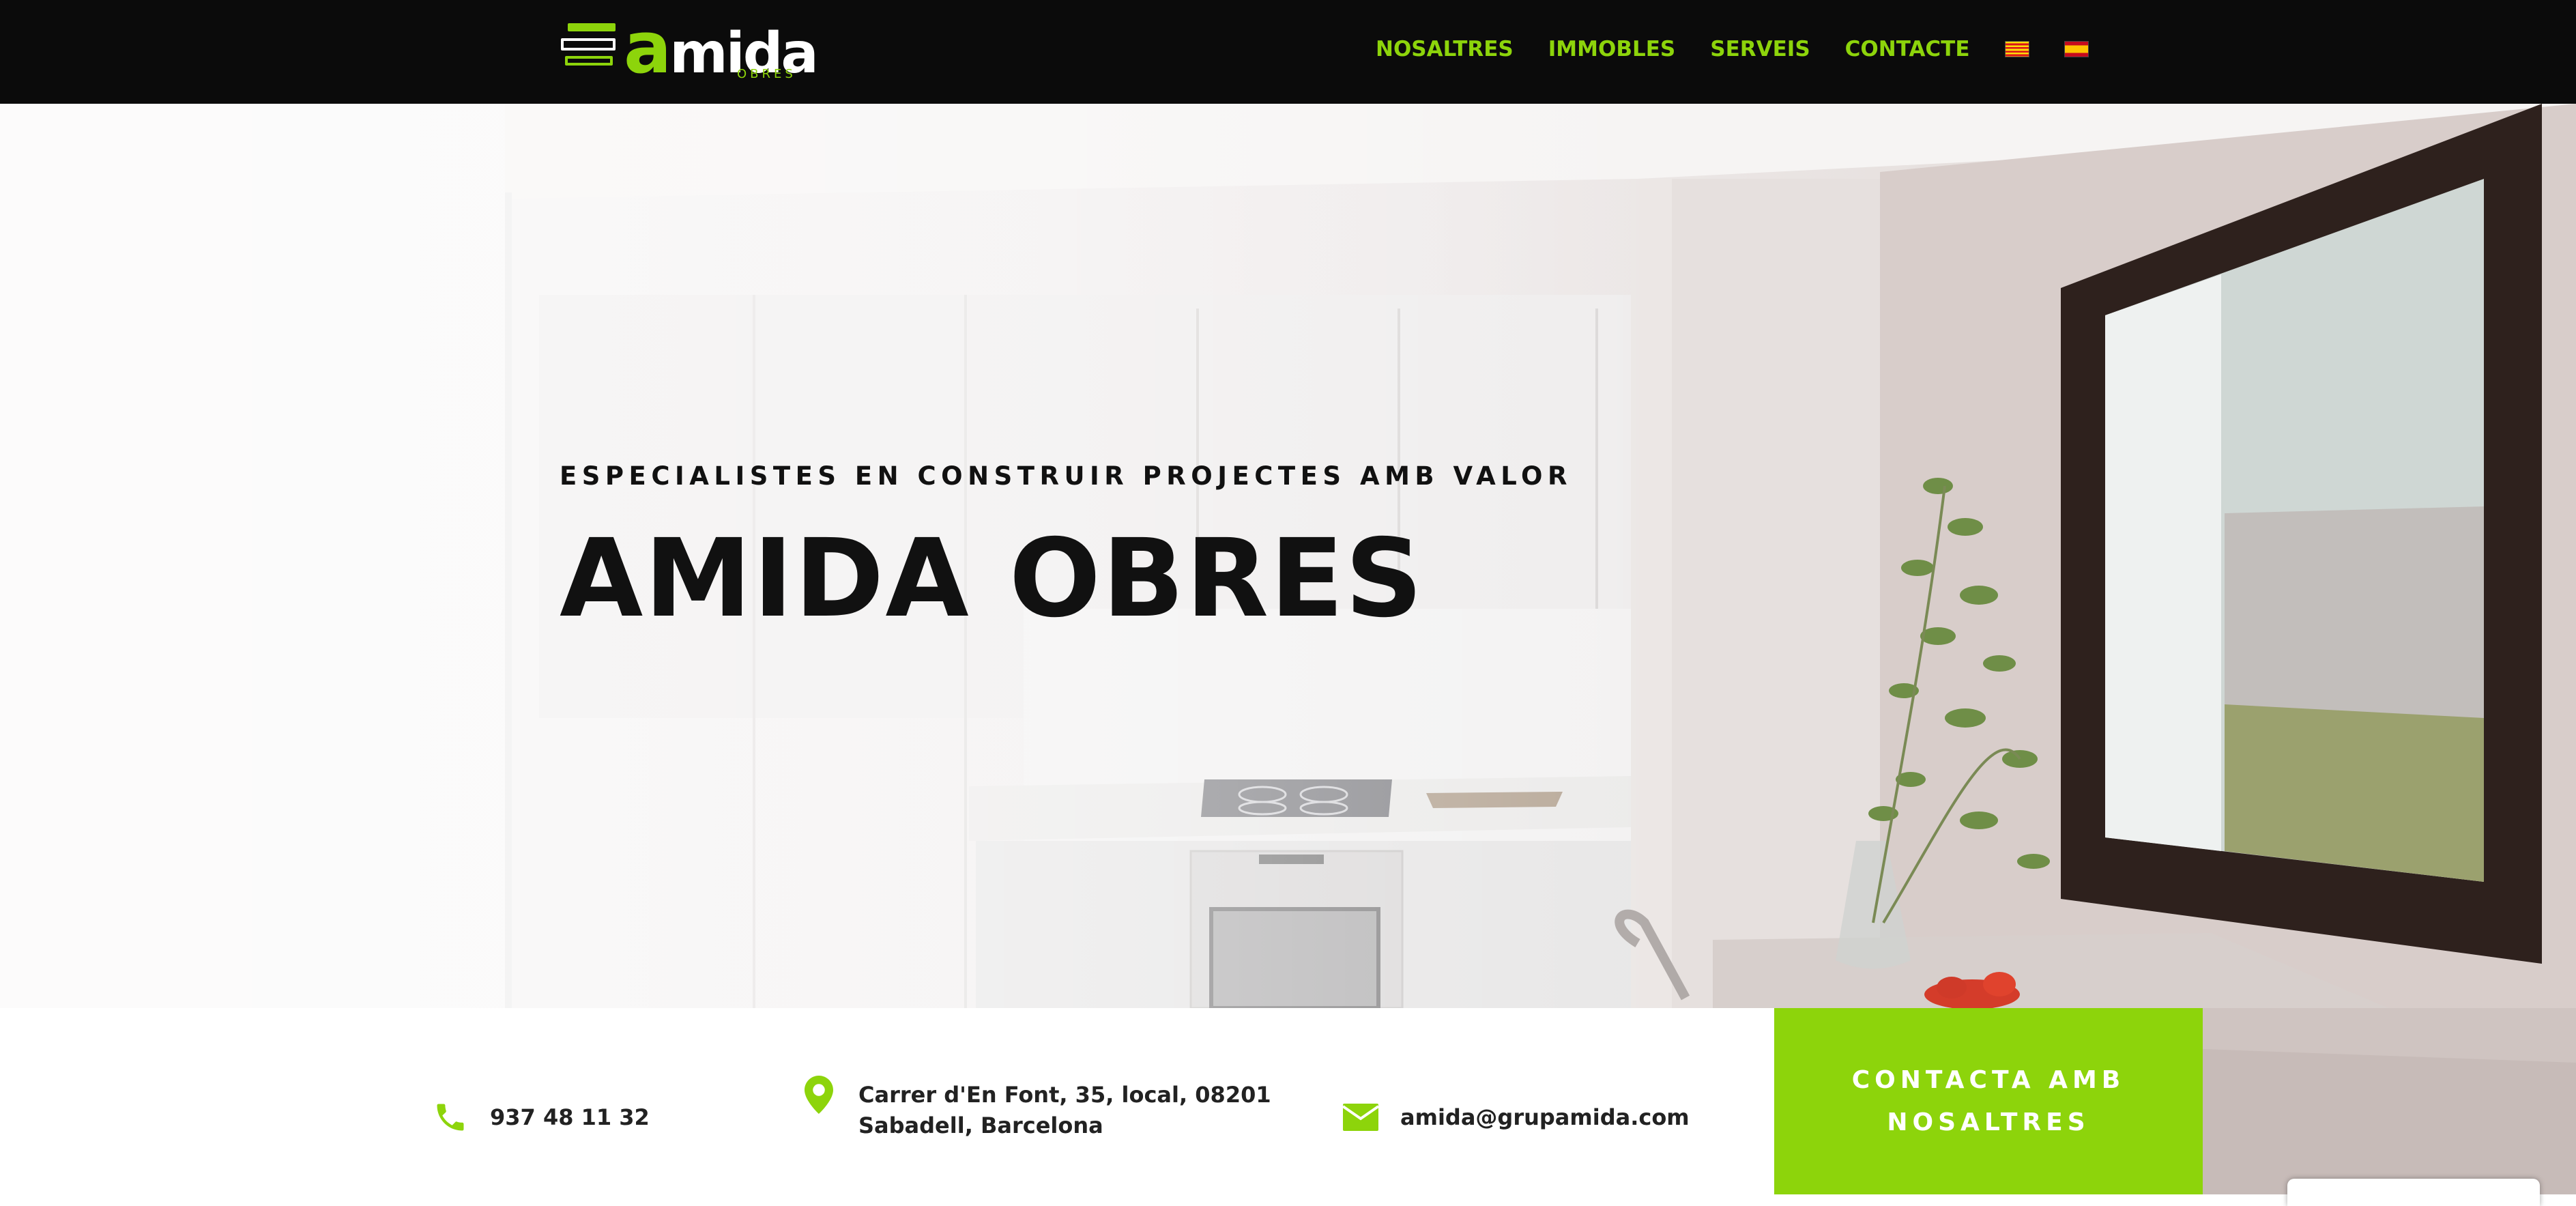  I want to click on amida-logo: amida OBRES, so click(690, 48).